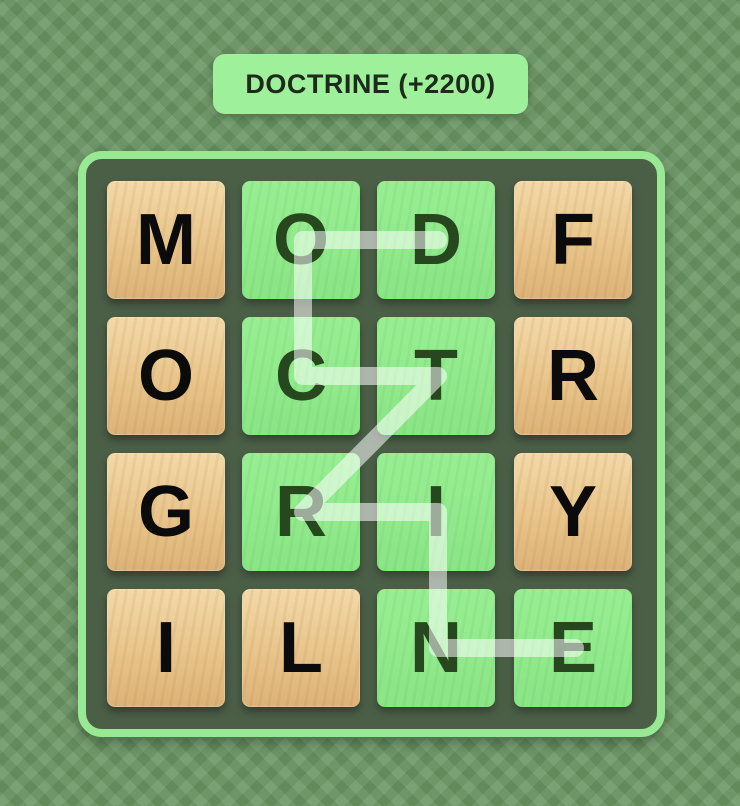 The width and height of the screenshot is (740, 806). I want to click on letter-tile: L, so click(301, 648).